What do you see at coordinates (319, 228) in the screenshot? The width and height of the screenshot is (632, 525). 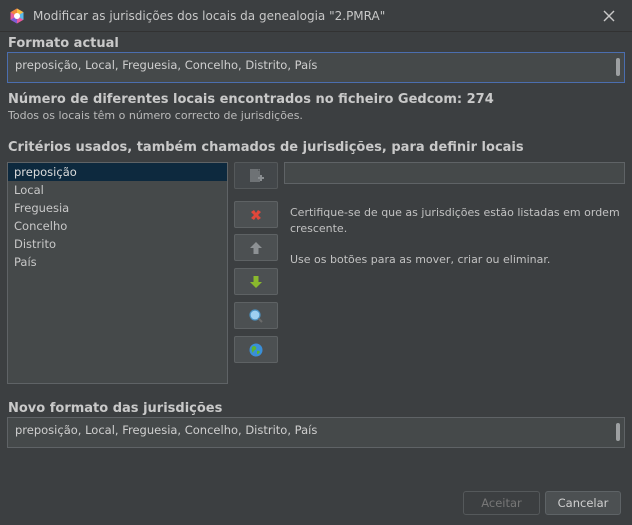 I see `help-text-line2: crescente.` at bounding box center [319, 228].